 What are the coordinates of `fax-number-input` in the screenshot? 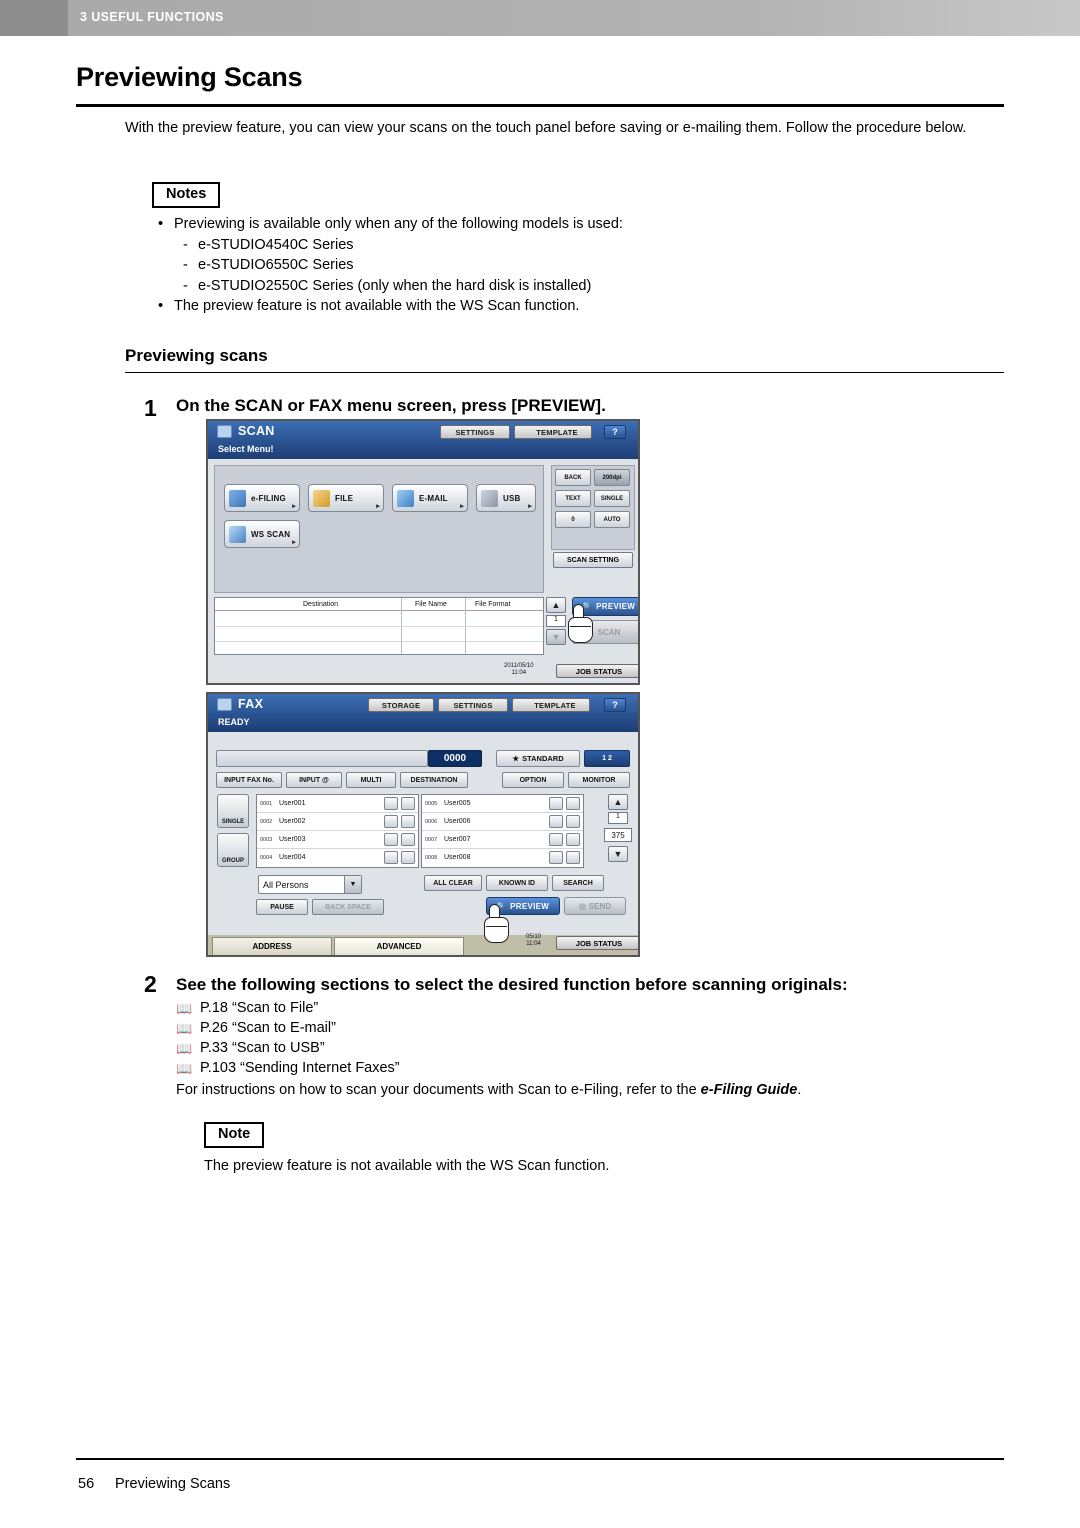 It's located at (322, 758).